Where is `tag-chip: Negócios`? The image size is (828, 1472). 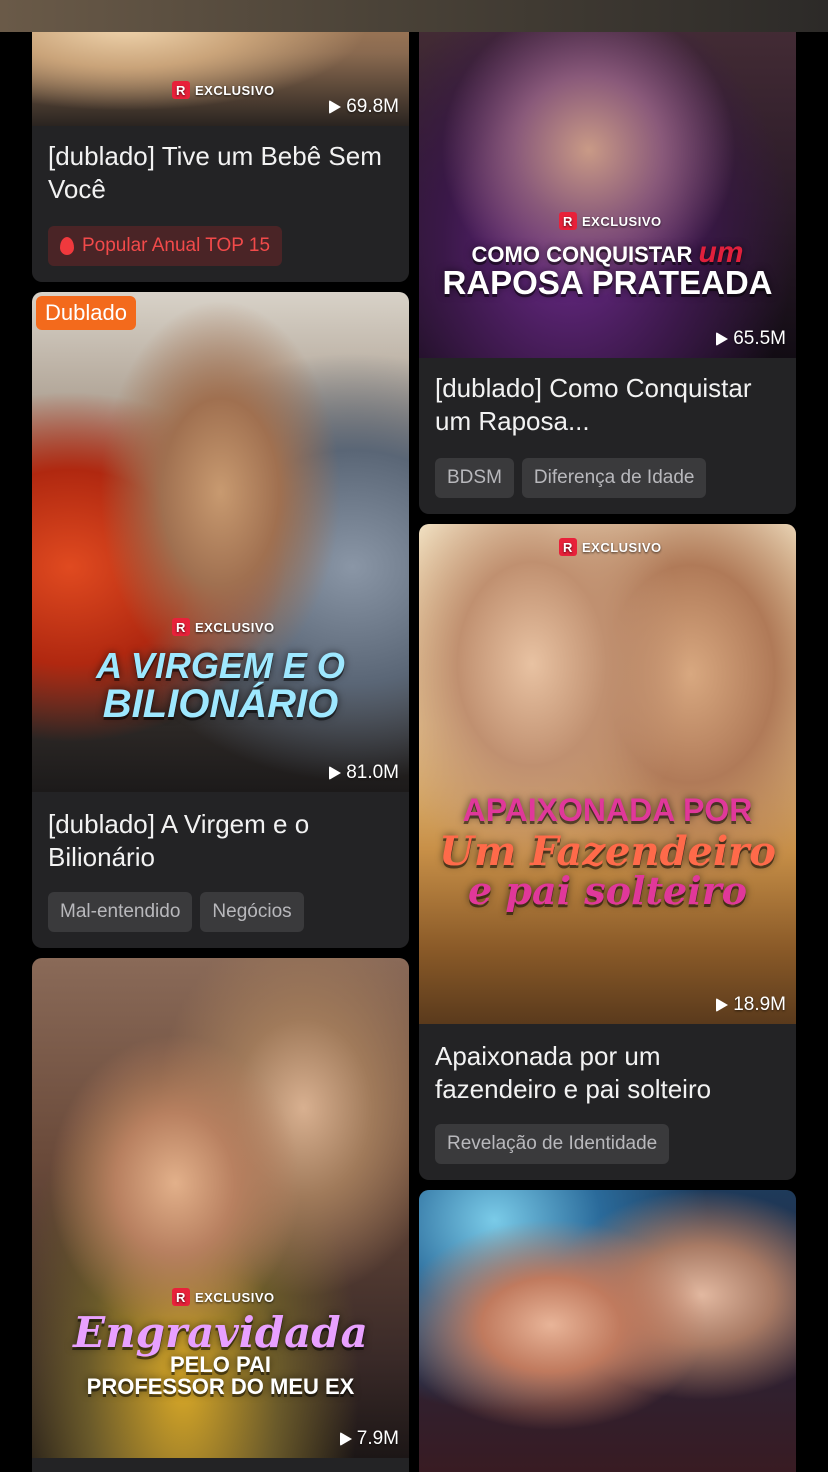
tag-chip: Negócios is located at coordinates (252, 912).